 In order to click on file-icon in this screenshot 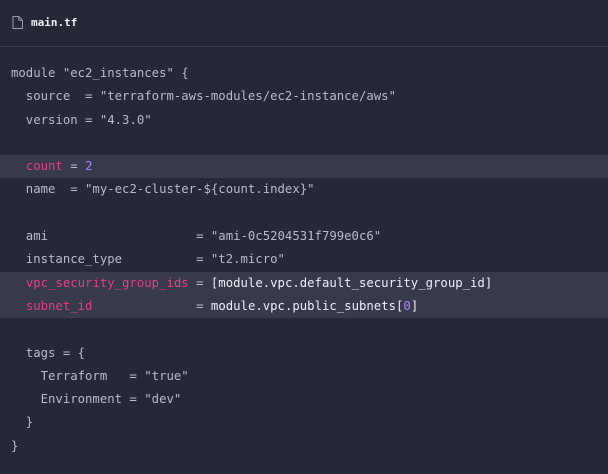, I will do `click(17, 22)`.